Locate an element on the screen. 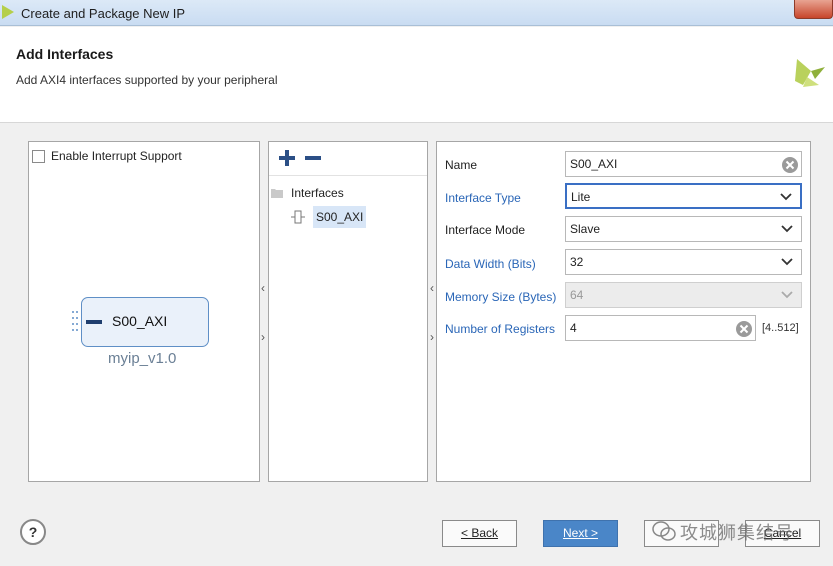 This screenshot has width=833, height=566. interrupt-label: Enable Interrupt Support is located at coordinates (116, 156).